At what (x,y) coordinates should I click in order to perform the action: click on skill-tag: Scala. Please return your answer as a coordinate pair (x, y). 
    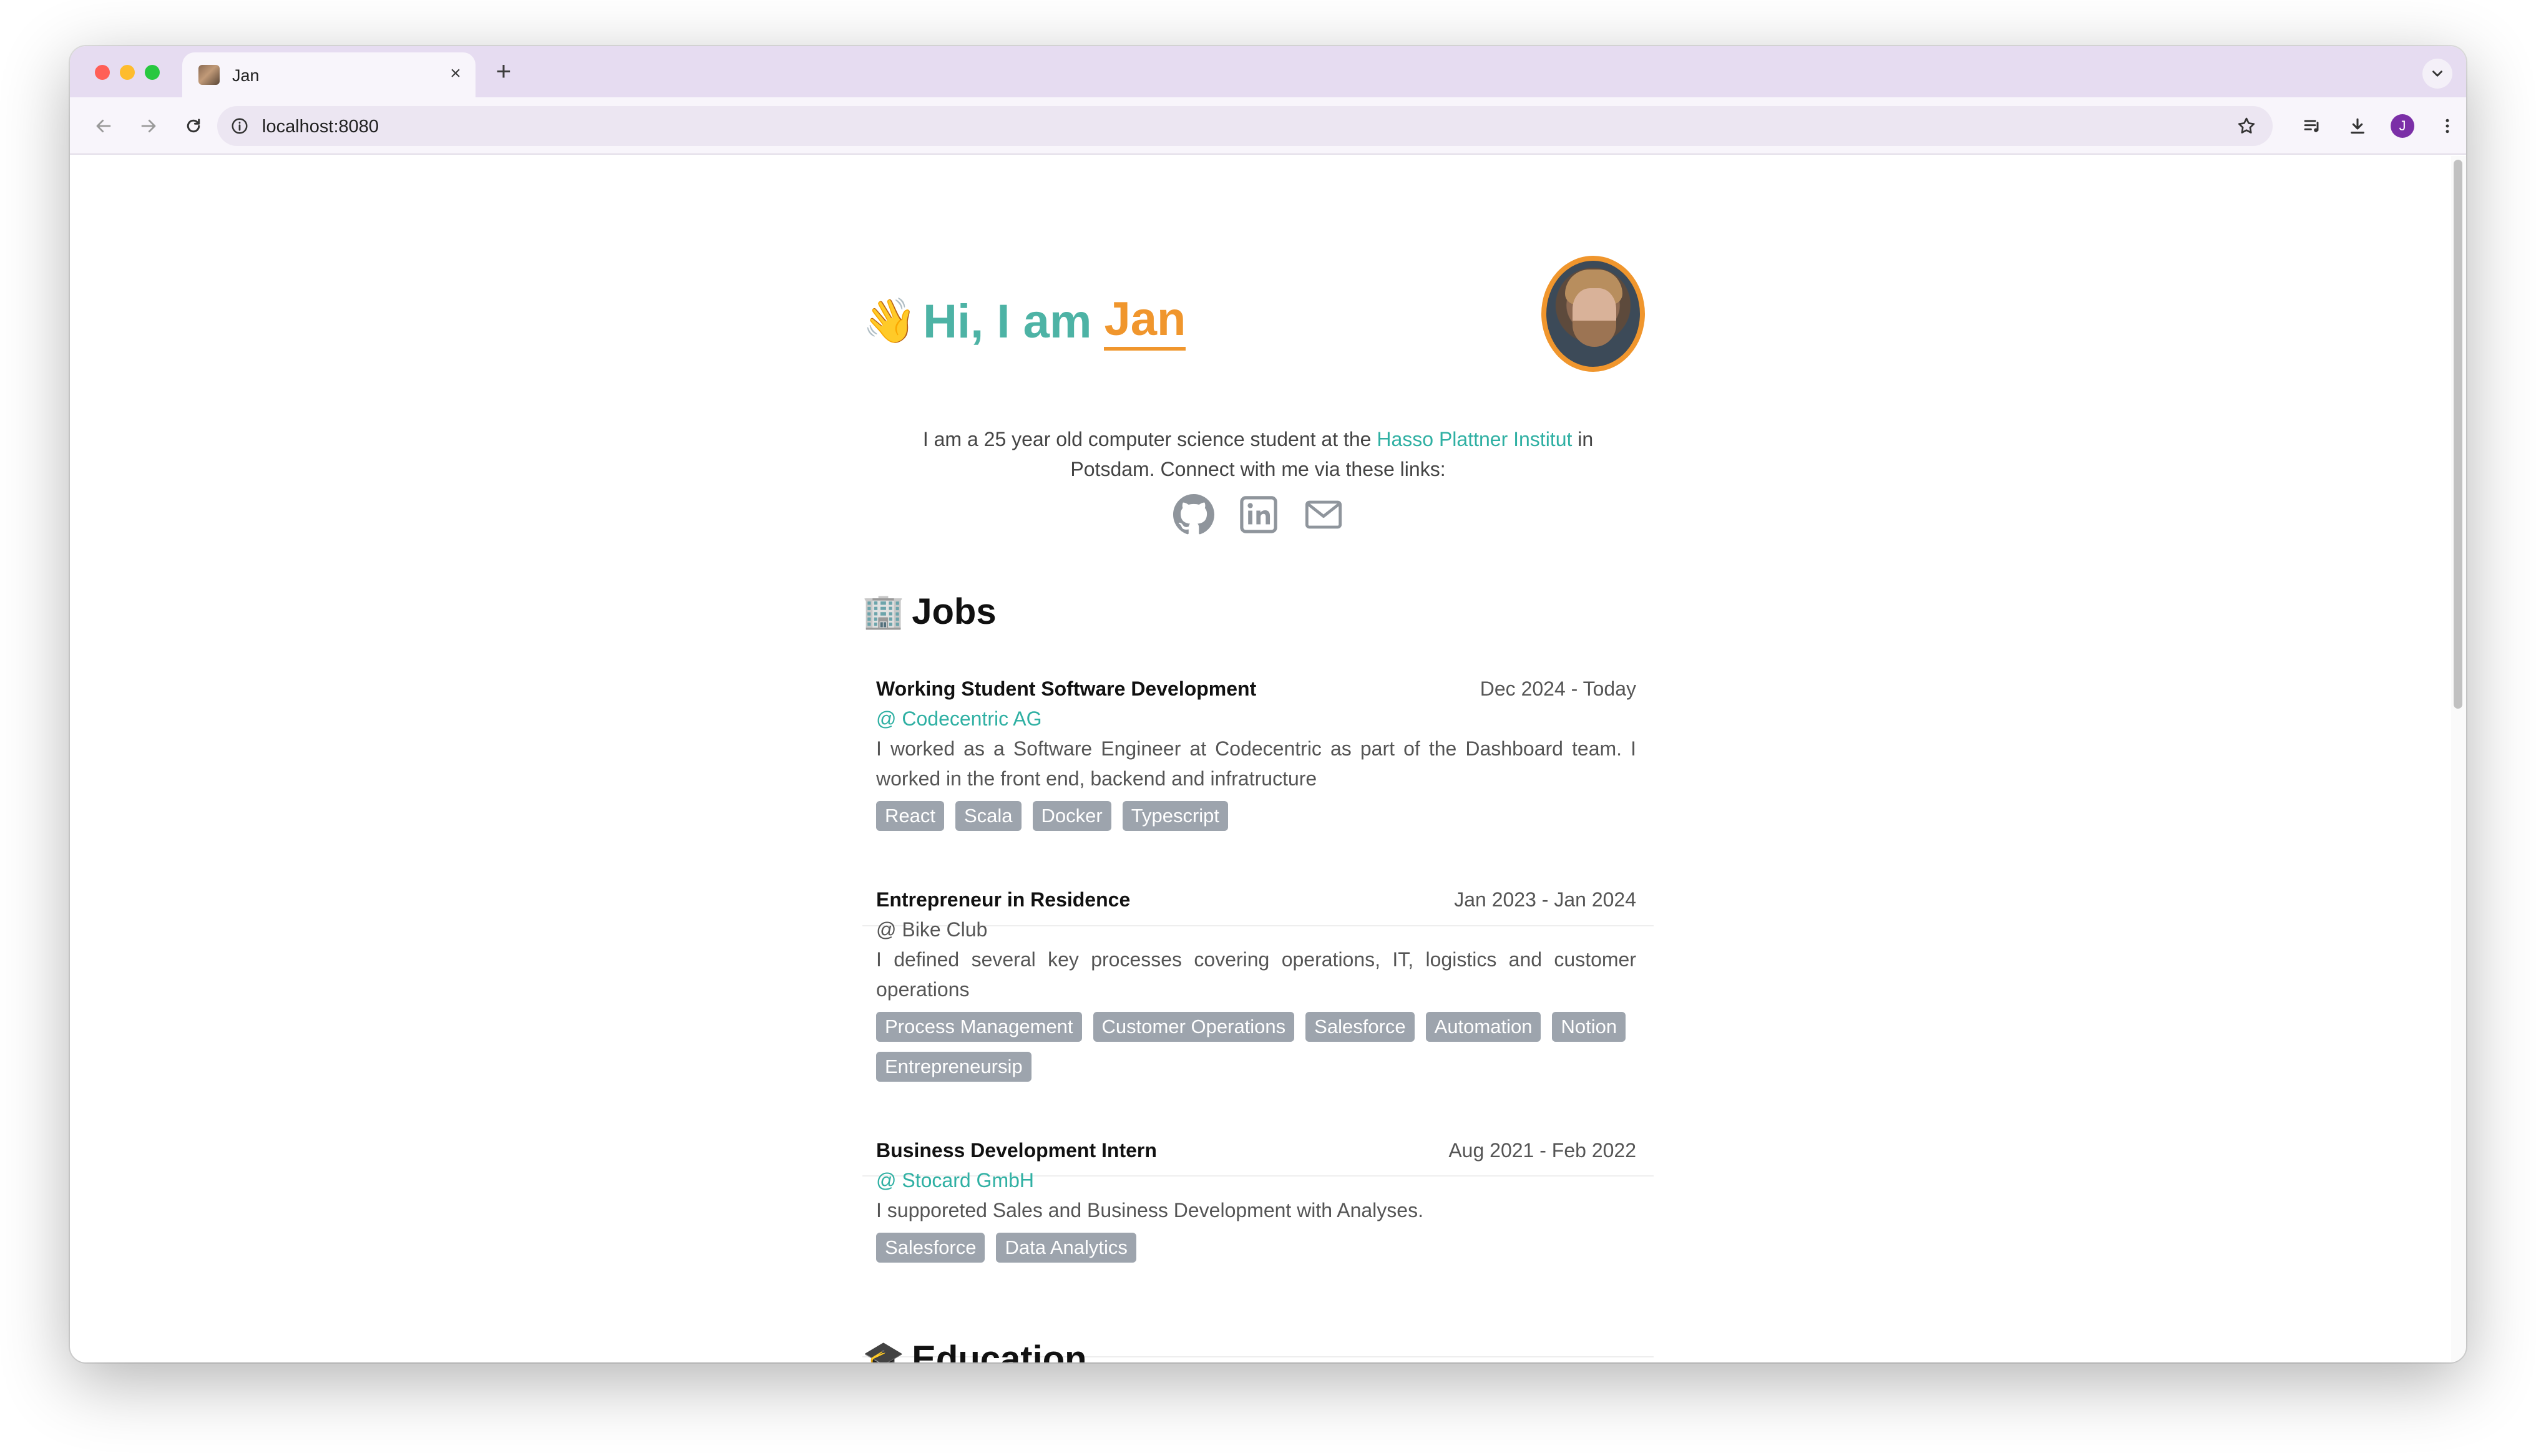
    Looking at the image, I should click on (988, 816).